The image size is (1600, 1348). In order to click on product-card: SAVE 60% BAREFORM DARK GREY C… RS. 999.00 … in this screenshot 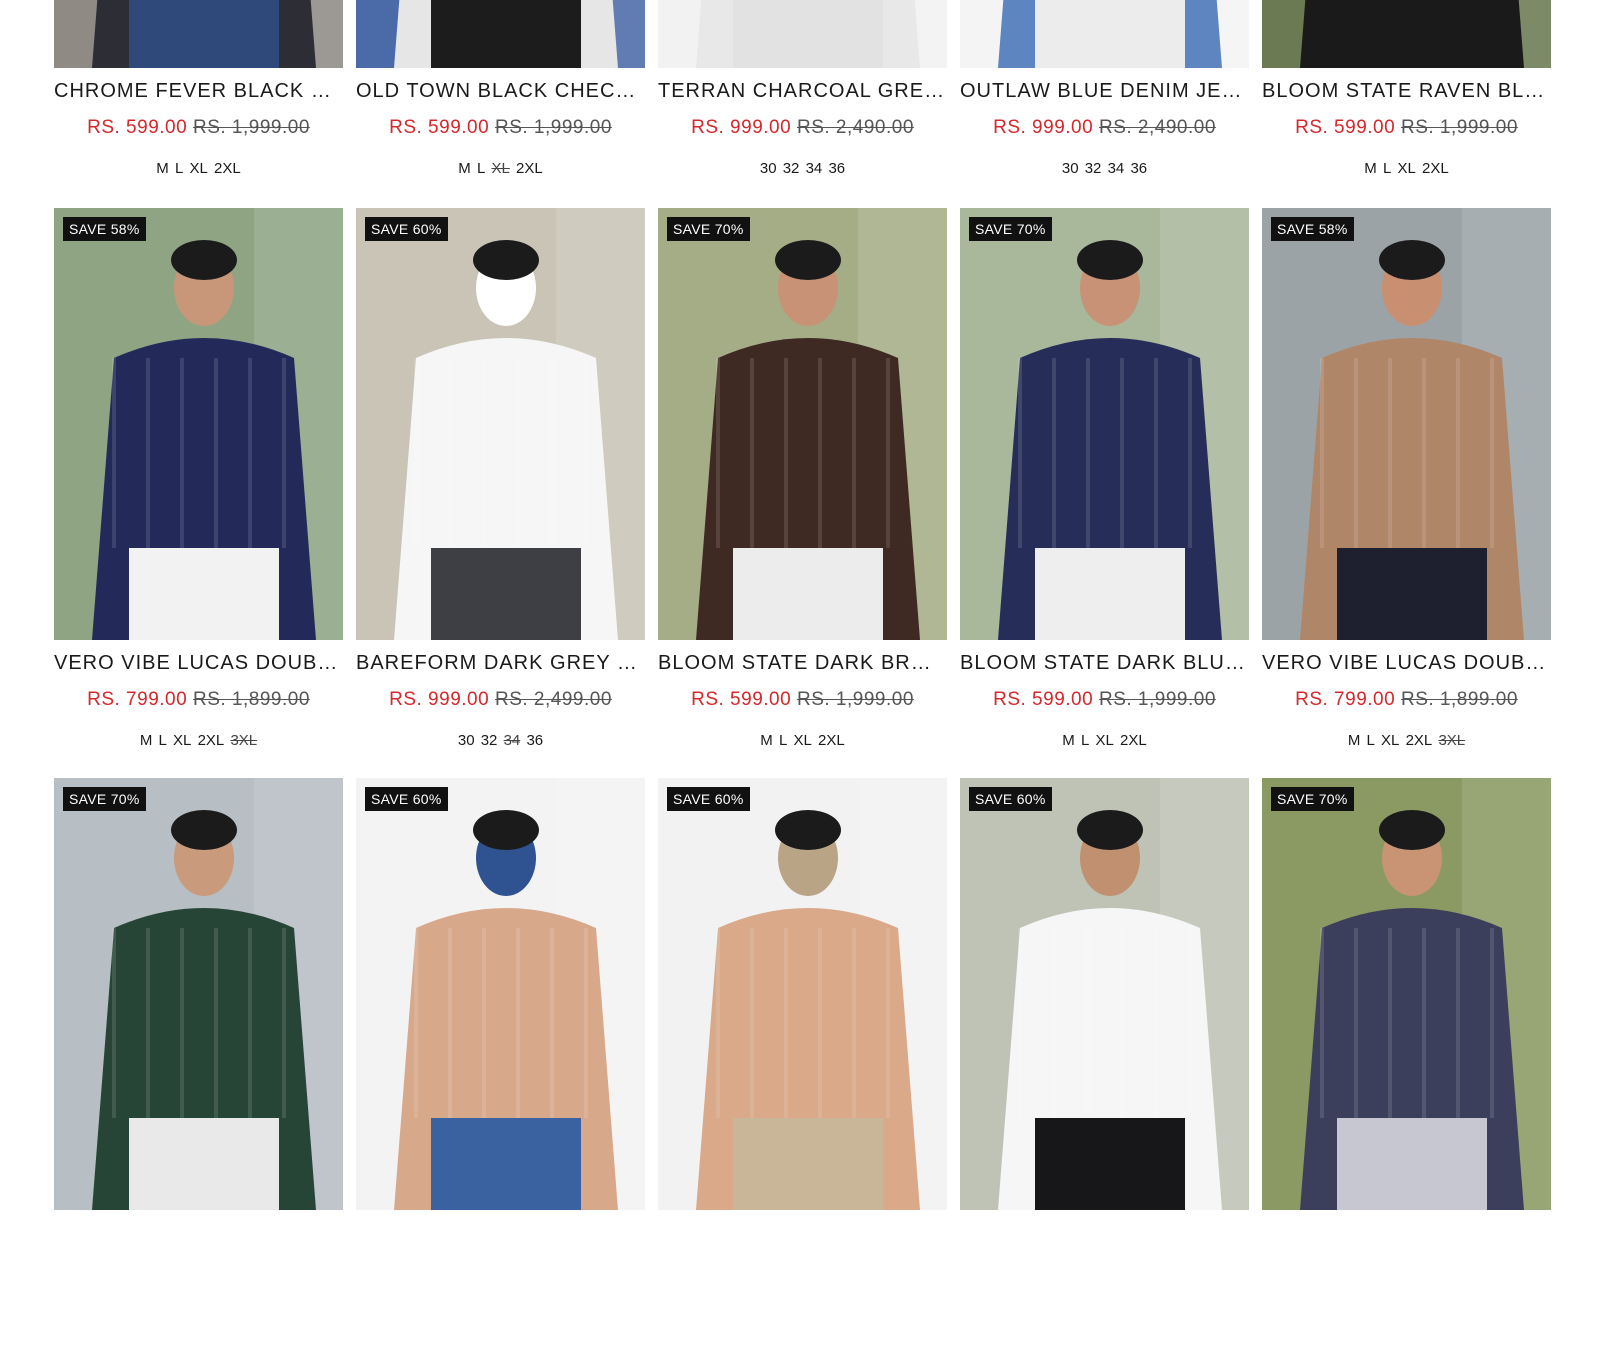, I will do `click(500, 493)`.